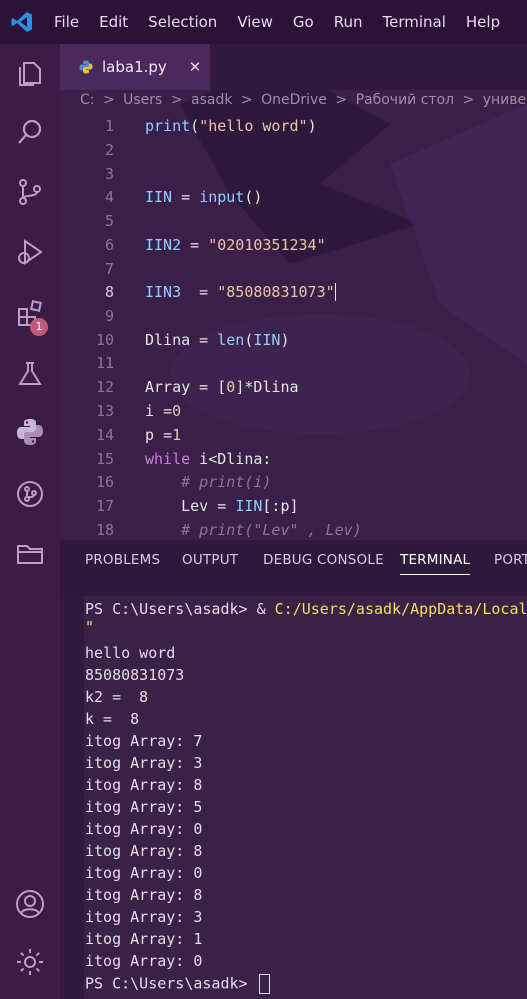 This screenshot has width=527, height=999. What do you see at coordinates (109, 150) in the screenshot?
I see `line-number: 2` at bounding box center [109, 150].